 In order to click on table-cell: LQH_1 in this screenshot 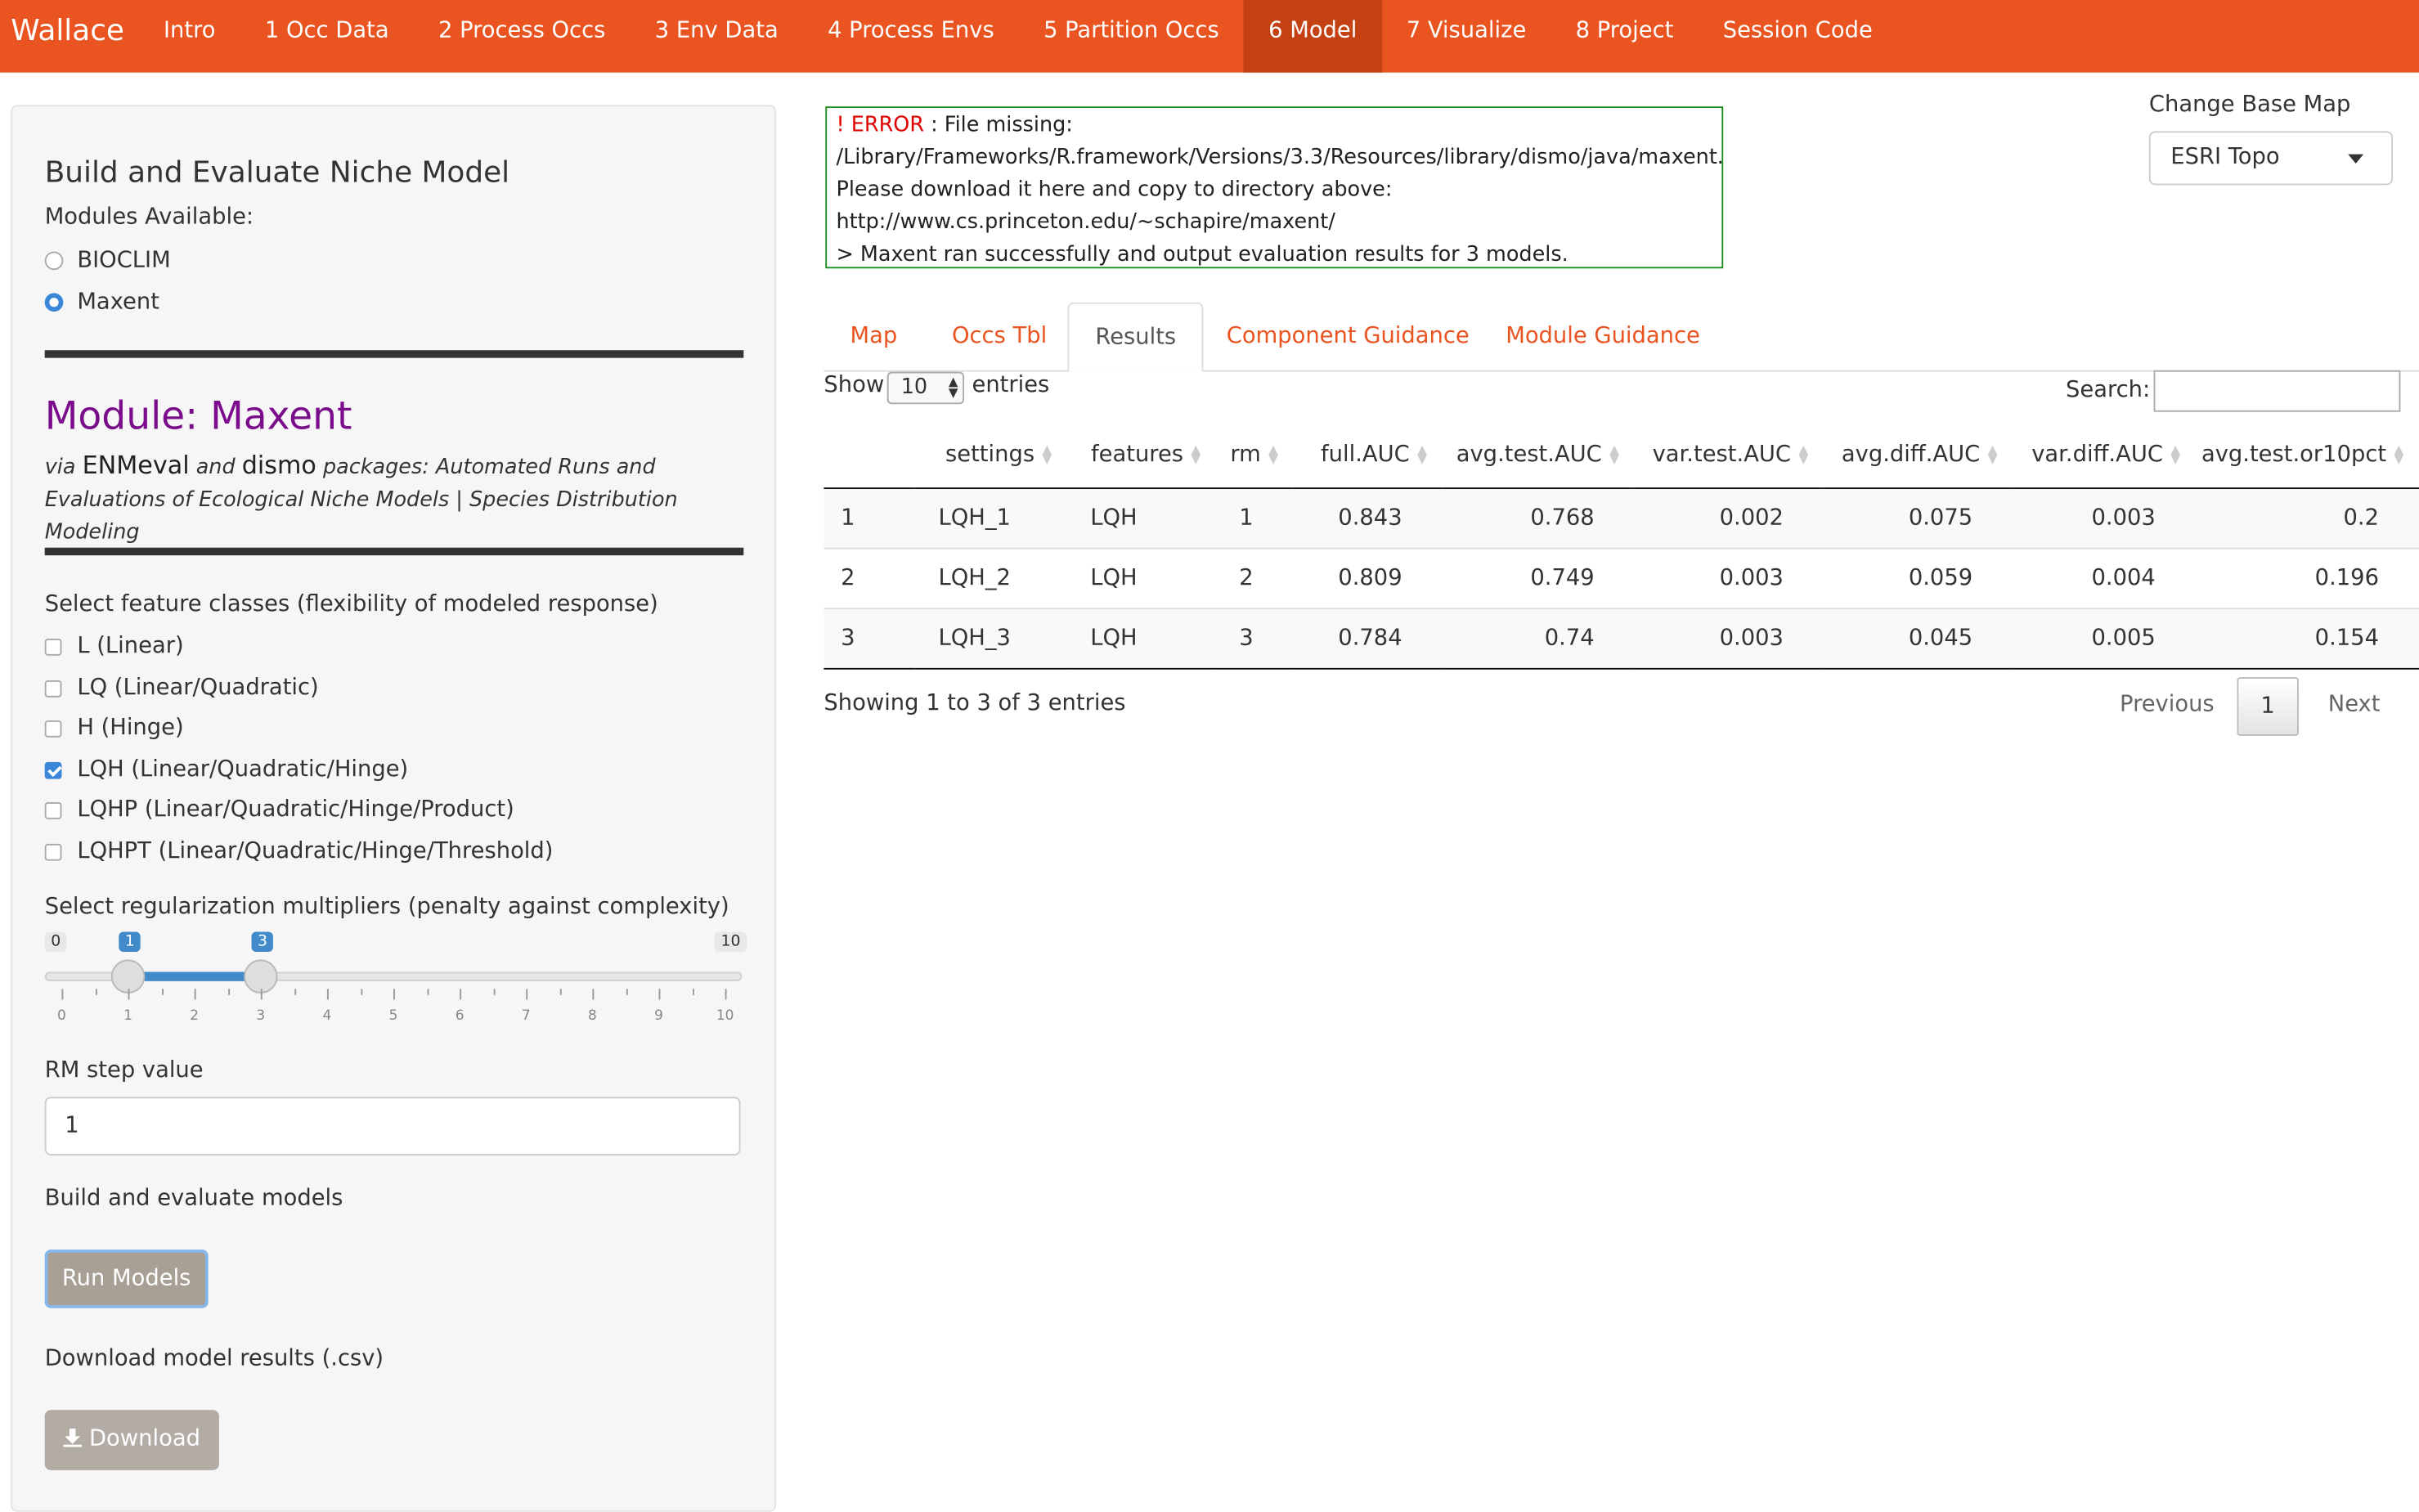, I will do `click(991, 519)`.